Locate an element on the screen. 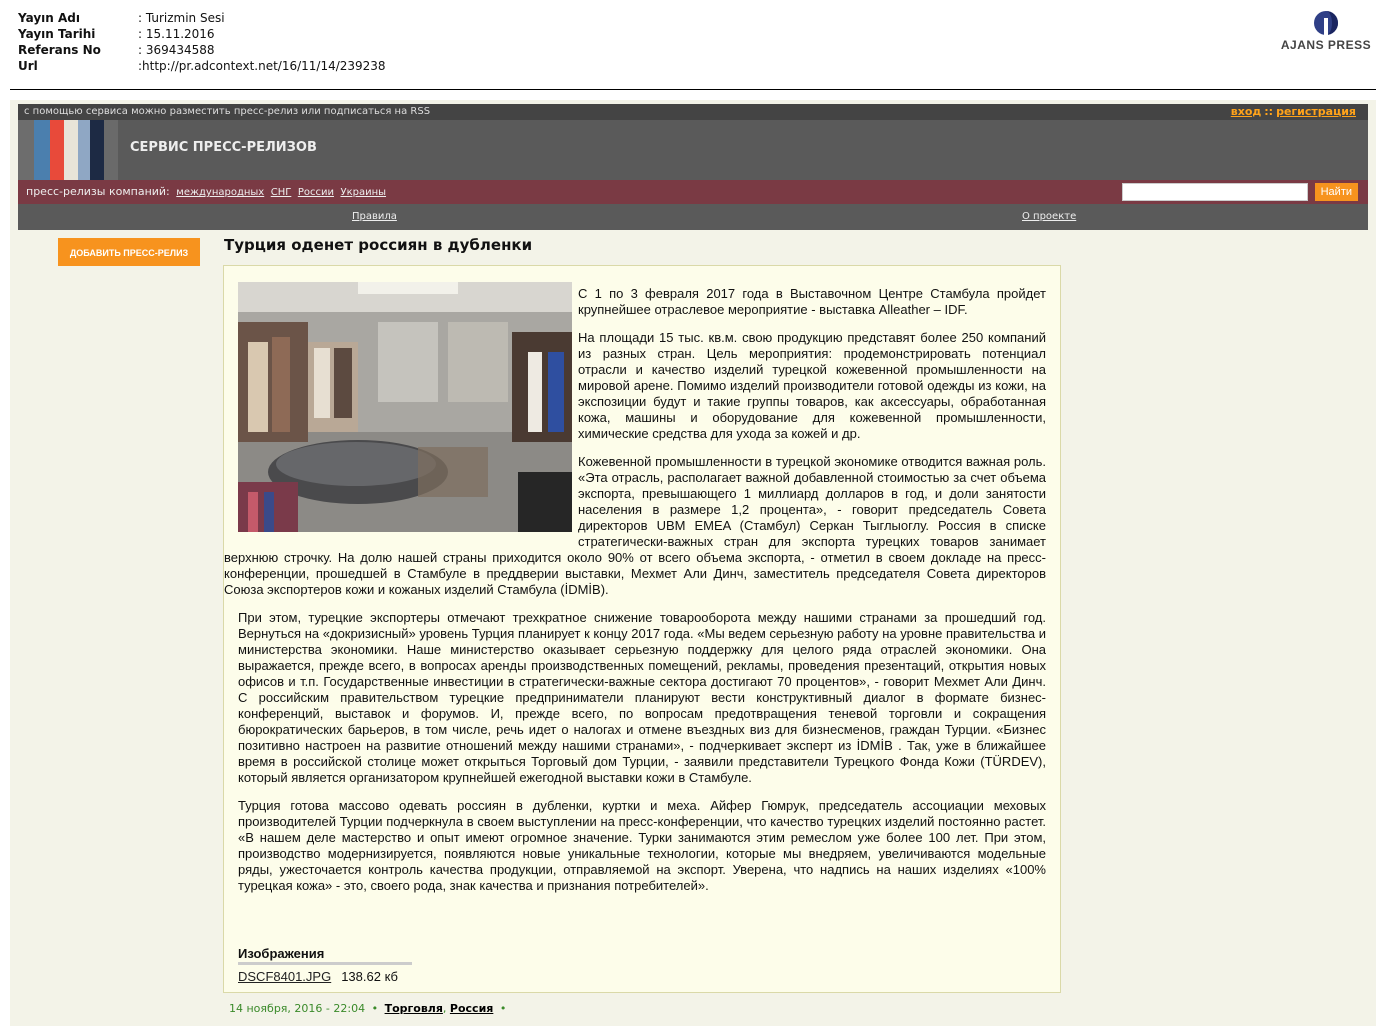  search-input is located at coordinates (1214, 192).